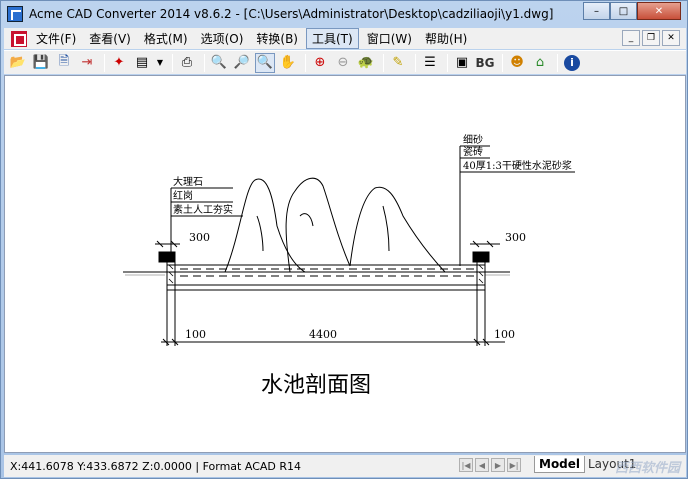  I want to click on menu-options: 选项(O), so click(222, 38).